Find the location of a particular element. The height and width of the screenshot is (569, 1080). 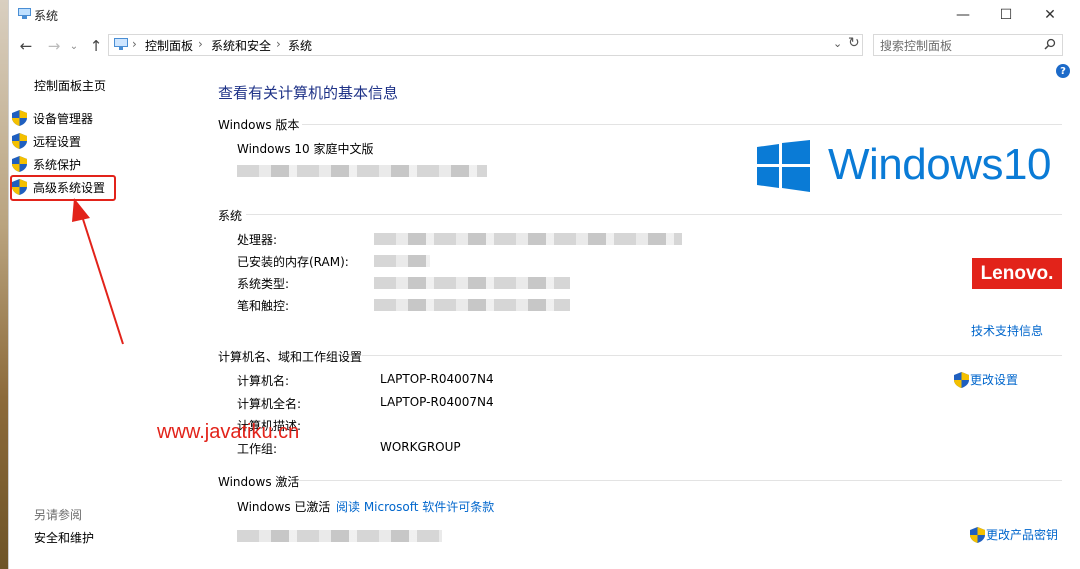

desktop-wallpaper-edge is located at coordinates (4, 284).